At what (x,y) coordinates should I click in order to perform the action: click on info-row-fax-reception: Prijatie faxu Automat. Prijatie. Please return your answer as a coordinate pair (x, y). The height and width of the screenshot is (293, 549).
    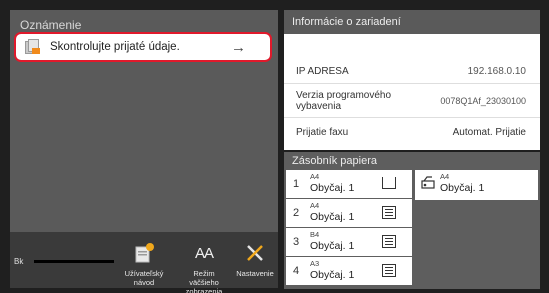
    Looking at the image, I should click on (412, 132).